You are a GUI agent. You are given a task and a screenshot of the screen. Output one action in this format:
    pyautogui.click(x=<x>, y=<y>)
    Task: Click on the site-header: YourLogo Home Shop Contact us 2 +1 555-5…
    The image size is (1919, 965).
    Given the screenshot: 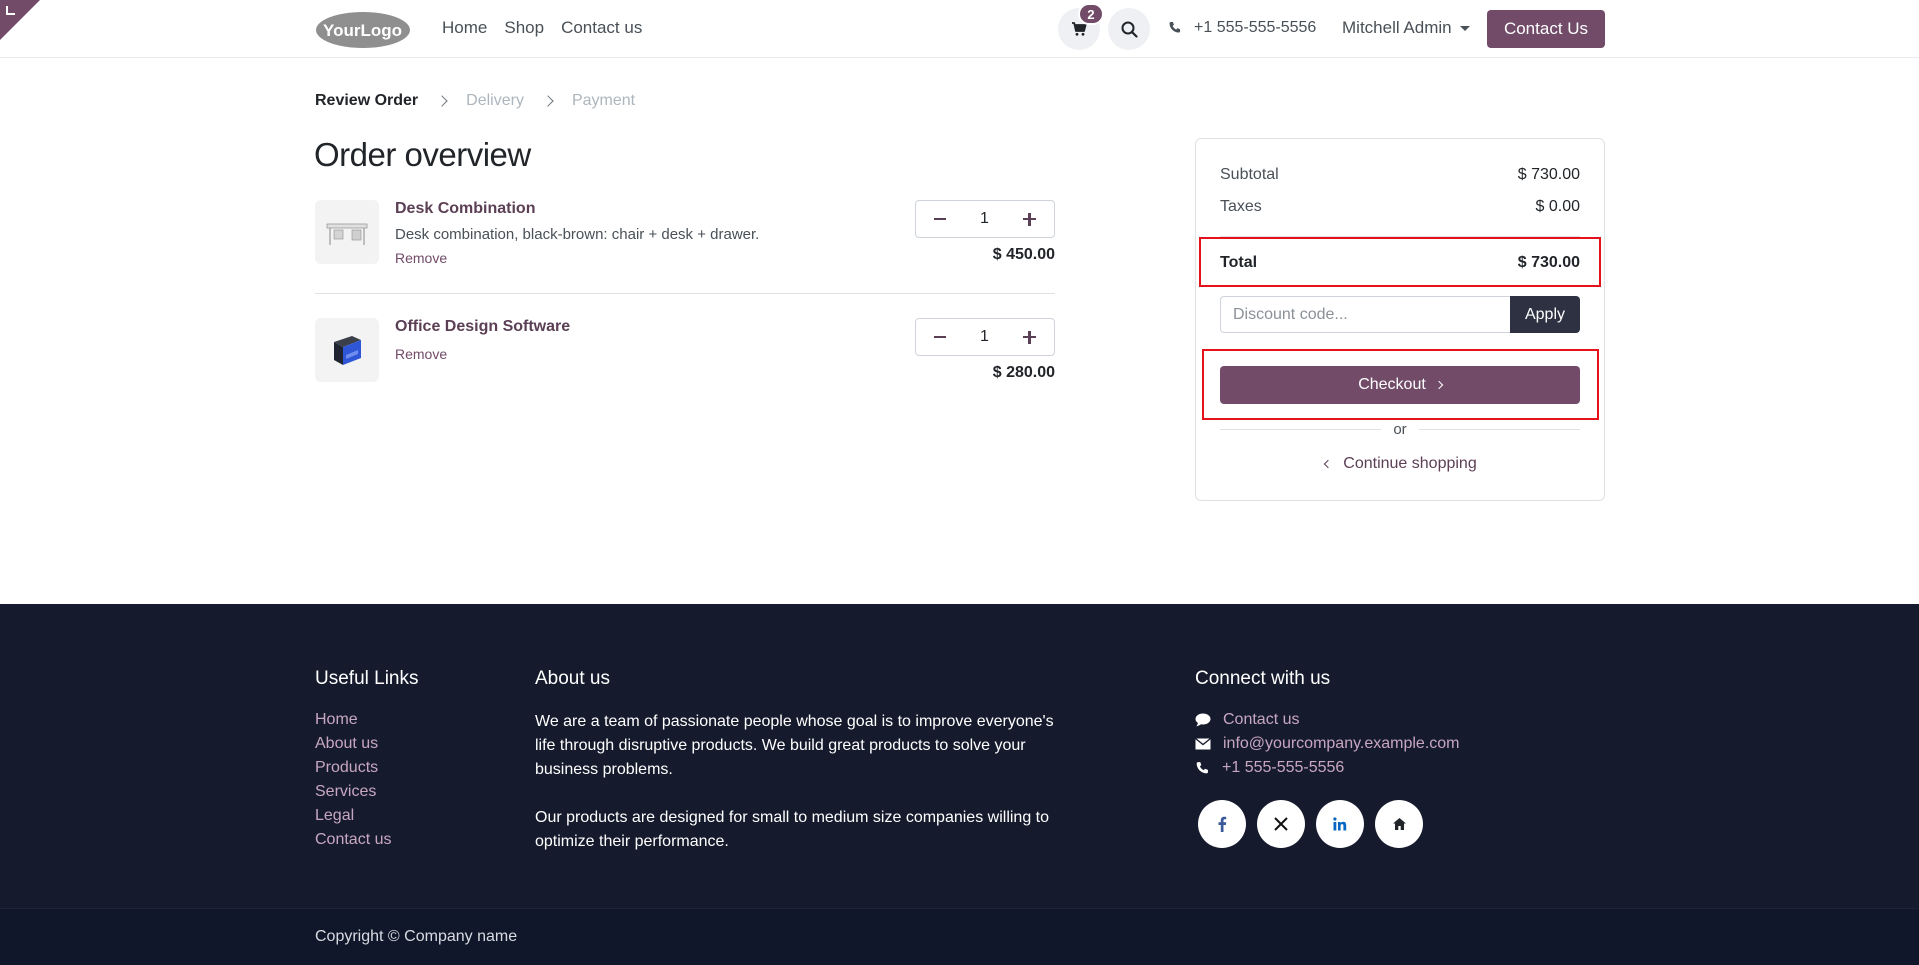 What is the action you would take?
    pyautogui.click(x=959, y=29)
    